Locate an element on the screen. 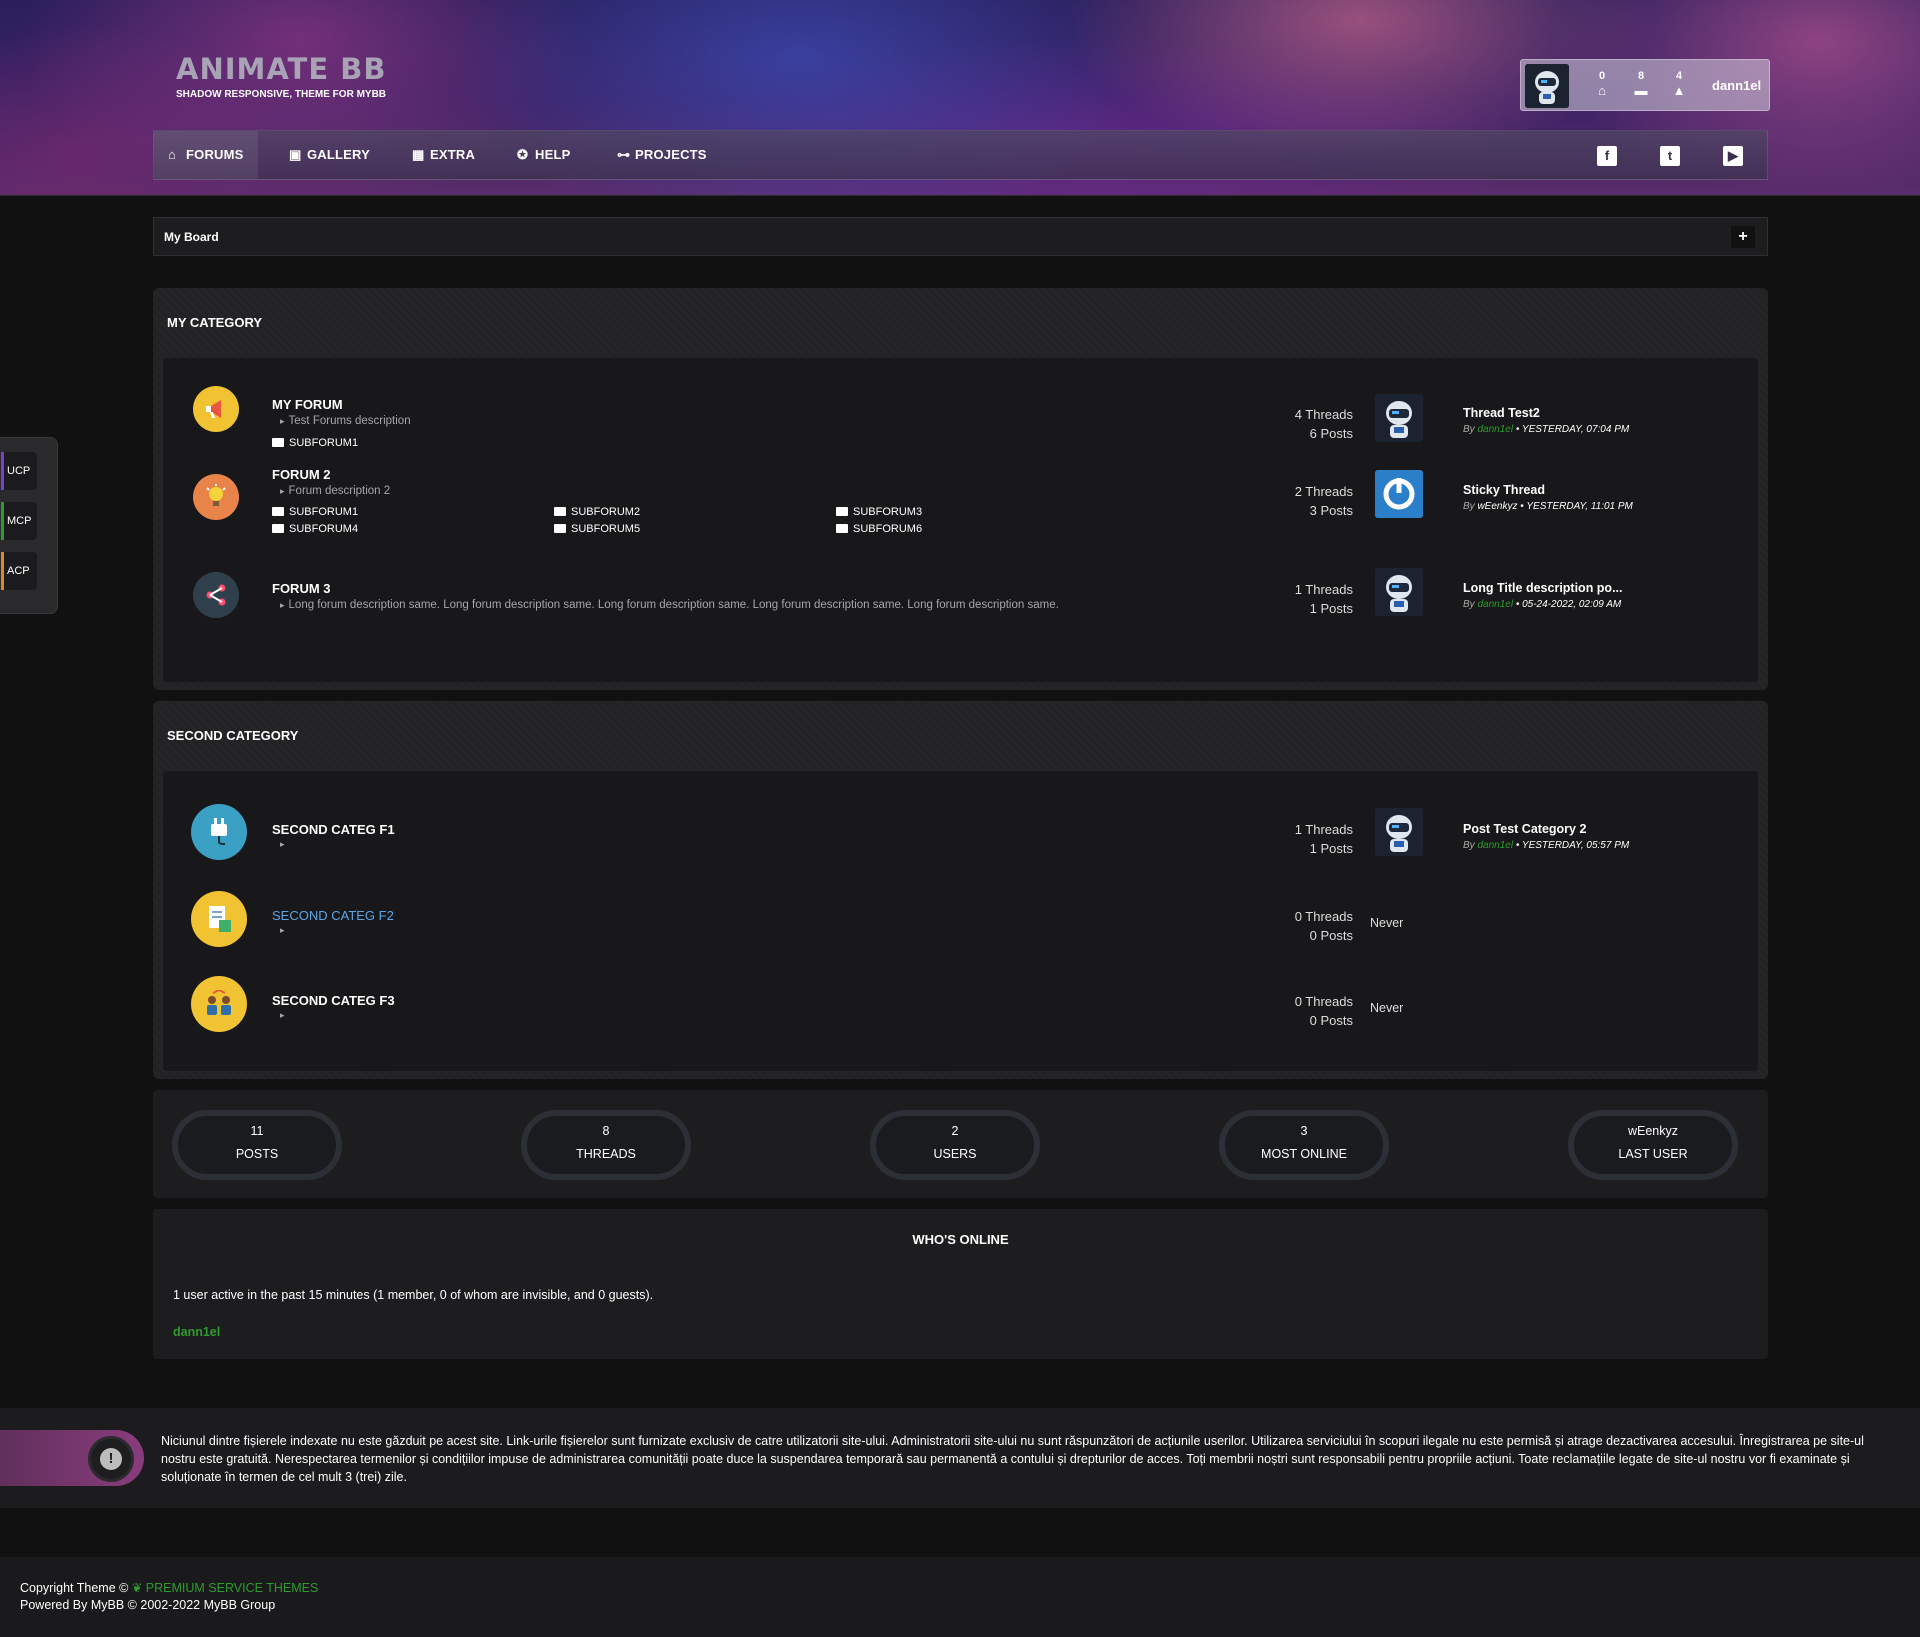  document-icon is located at coordinates (219, 919).